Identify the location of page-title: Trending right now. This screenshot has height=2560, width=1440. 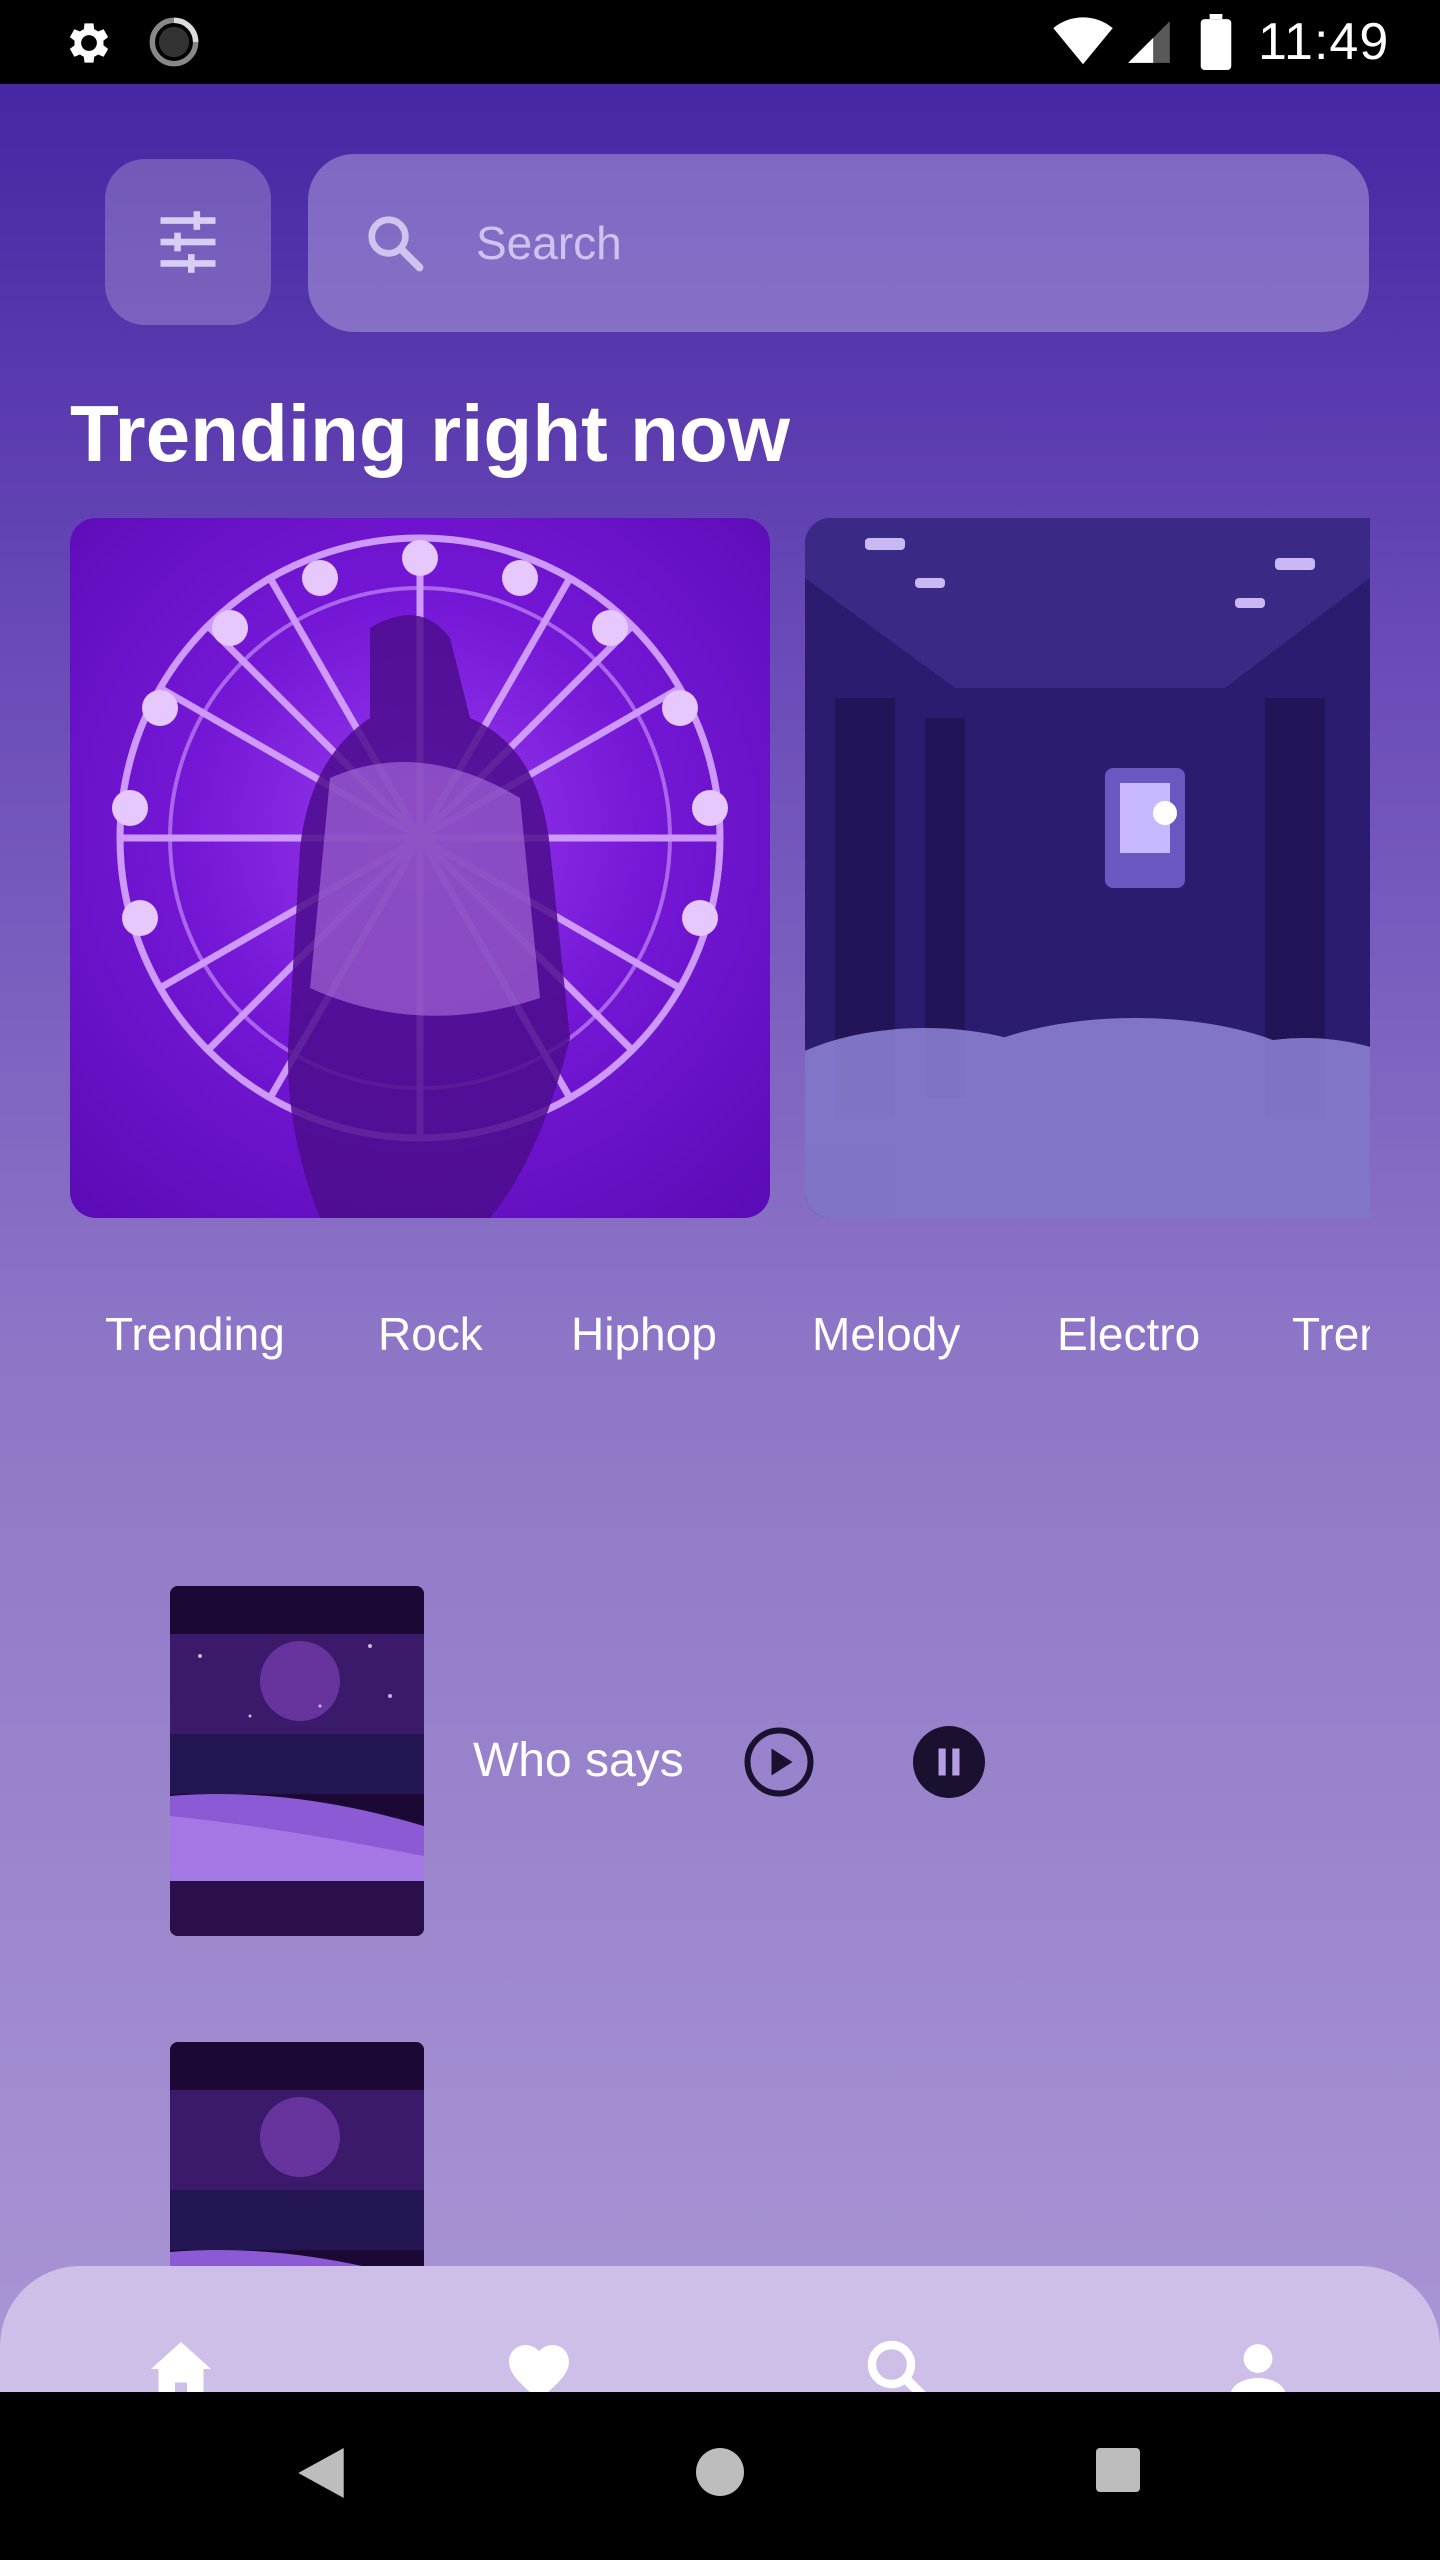
(430, 433).